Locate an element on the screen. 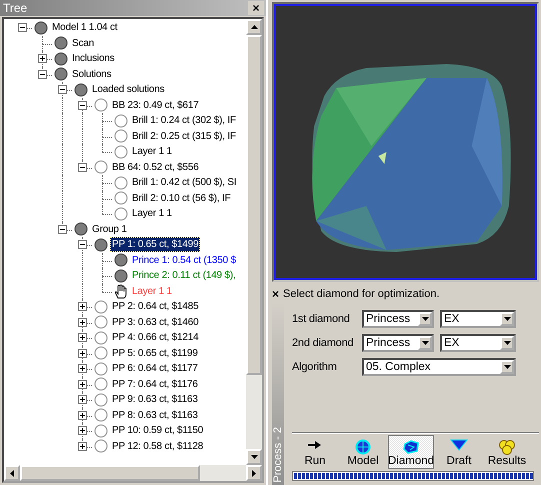 The image size is (541, 485). tree-item: Brill 2: 0.25 ct (315 $), IF is located at coordinates (184, 136).